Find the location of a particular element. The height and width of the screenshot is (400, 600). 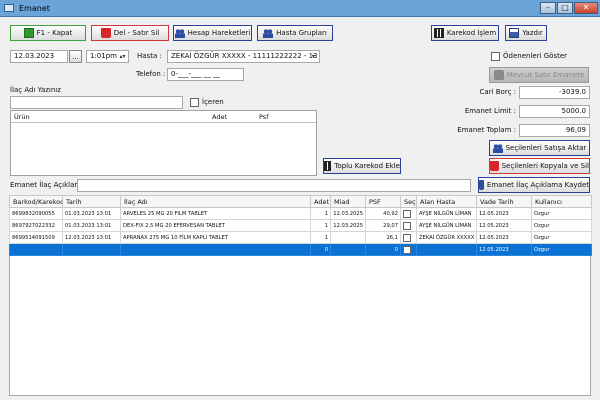

delete-row-button: Del - Satır Sil is located at coordinates (130, 33).